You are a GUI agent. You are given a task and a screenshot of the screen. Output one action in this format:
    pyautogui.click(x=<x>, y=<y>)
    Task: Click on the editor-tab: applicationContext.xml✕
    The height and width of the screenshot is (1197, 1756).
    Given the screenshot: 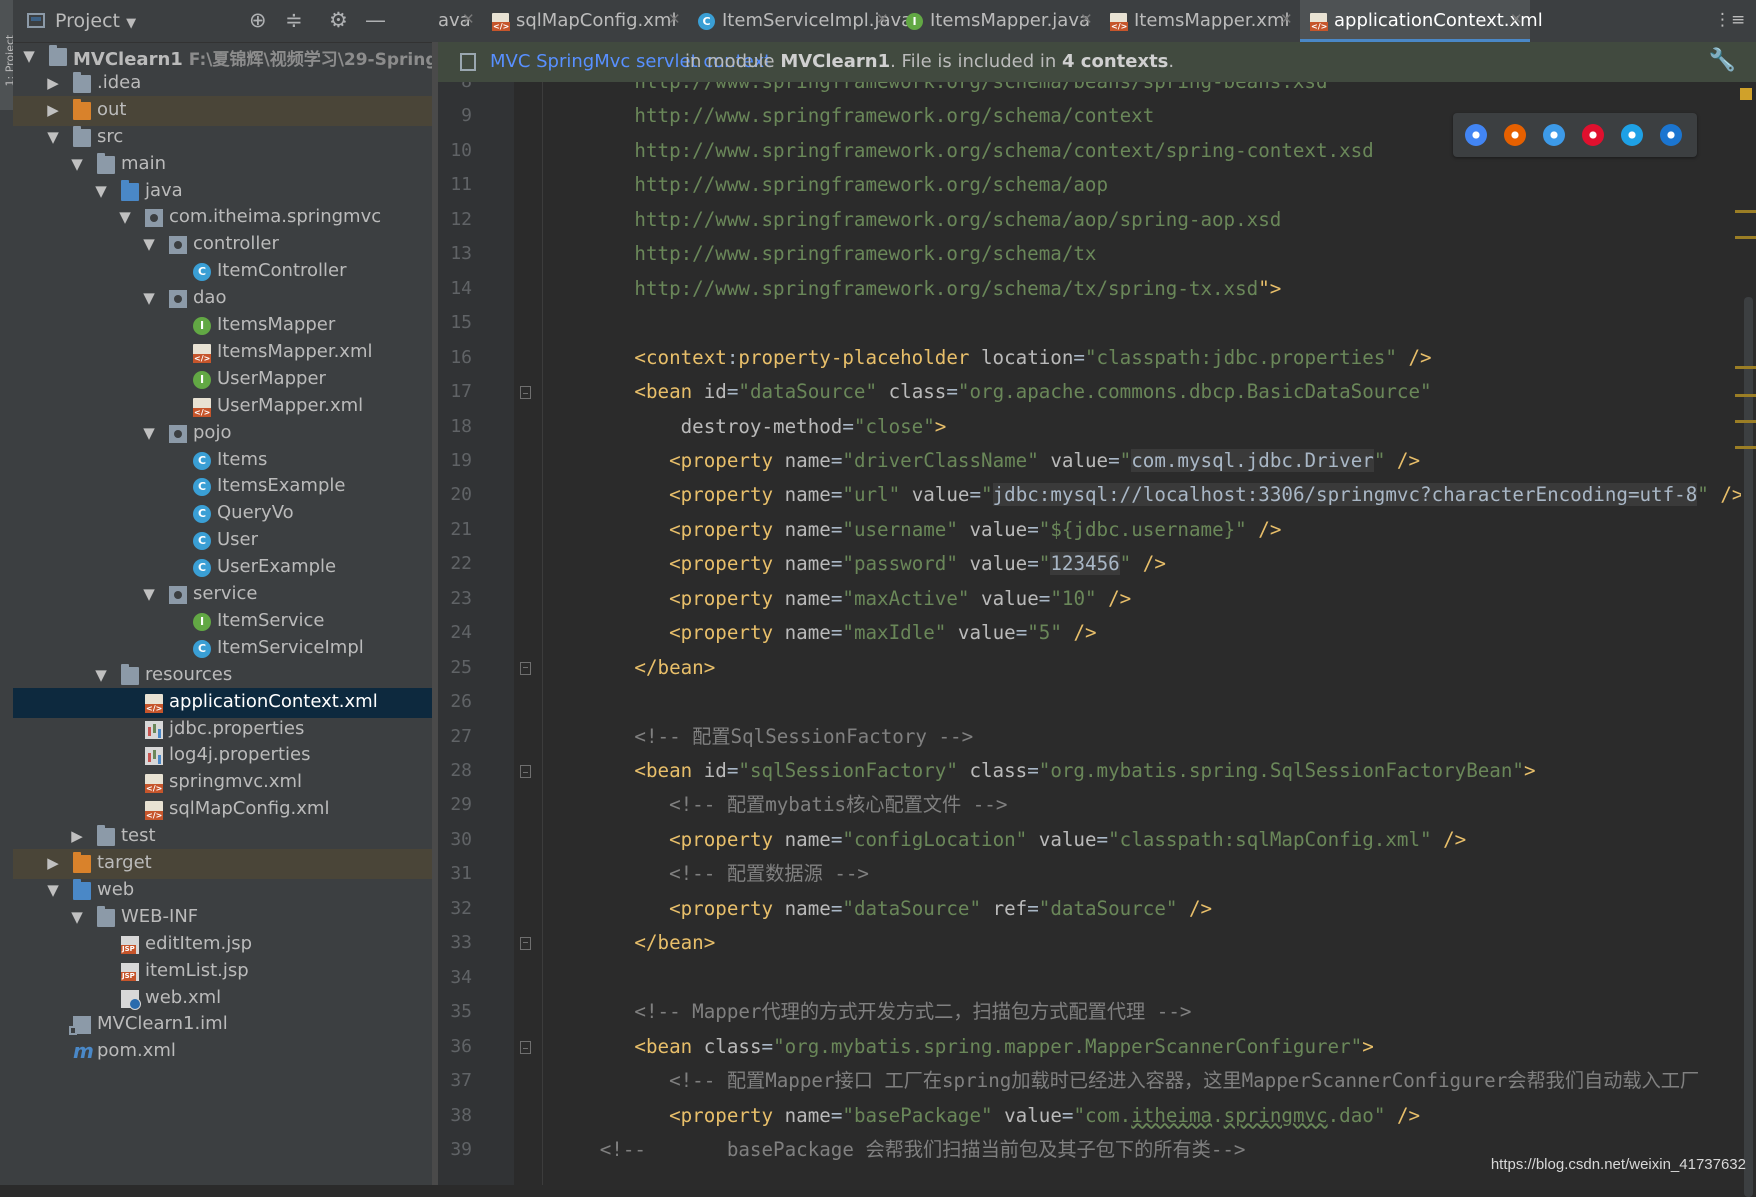 What is the action you would take?
    pyautogui.click(x=1421, y=21)
    